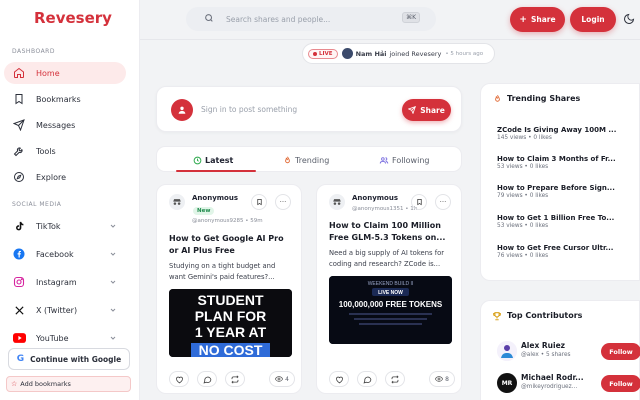 This screenshot has width=640, height=400. Describe the element at coordinates (37, 204) in the screenshot. I see `social-heading: SOCIAL MEDIA` at that location.